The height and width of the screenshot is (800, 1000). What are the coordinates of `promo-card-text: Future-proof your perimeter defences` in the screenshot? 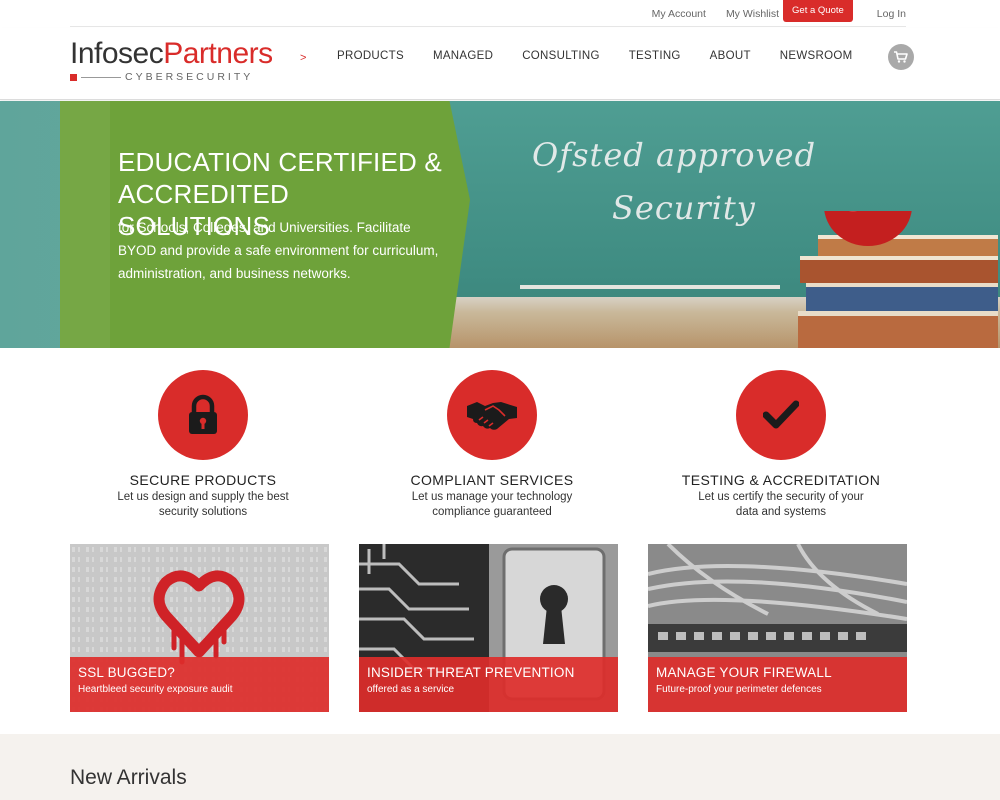 It's located at (739, 689).